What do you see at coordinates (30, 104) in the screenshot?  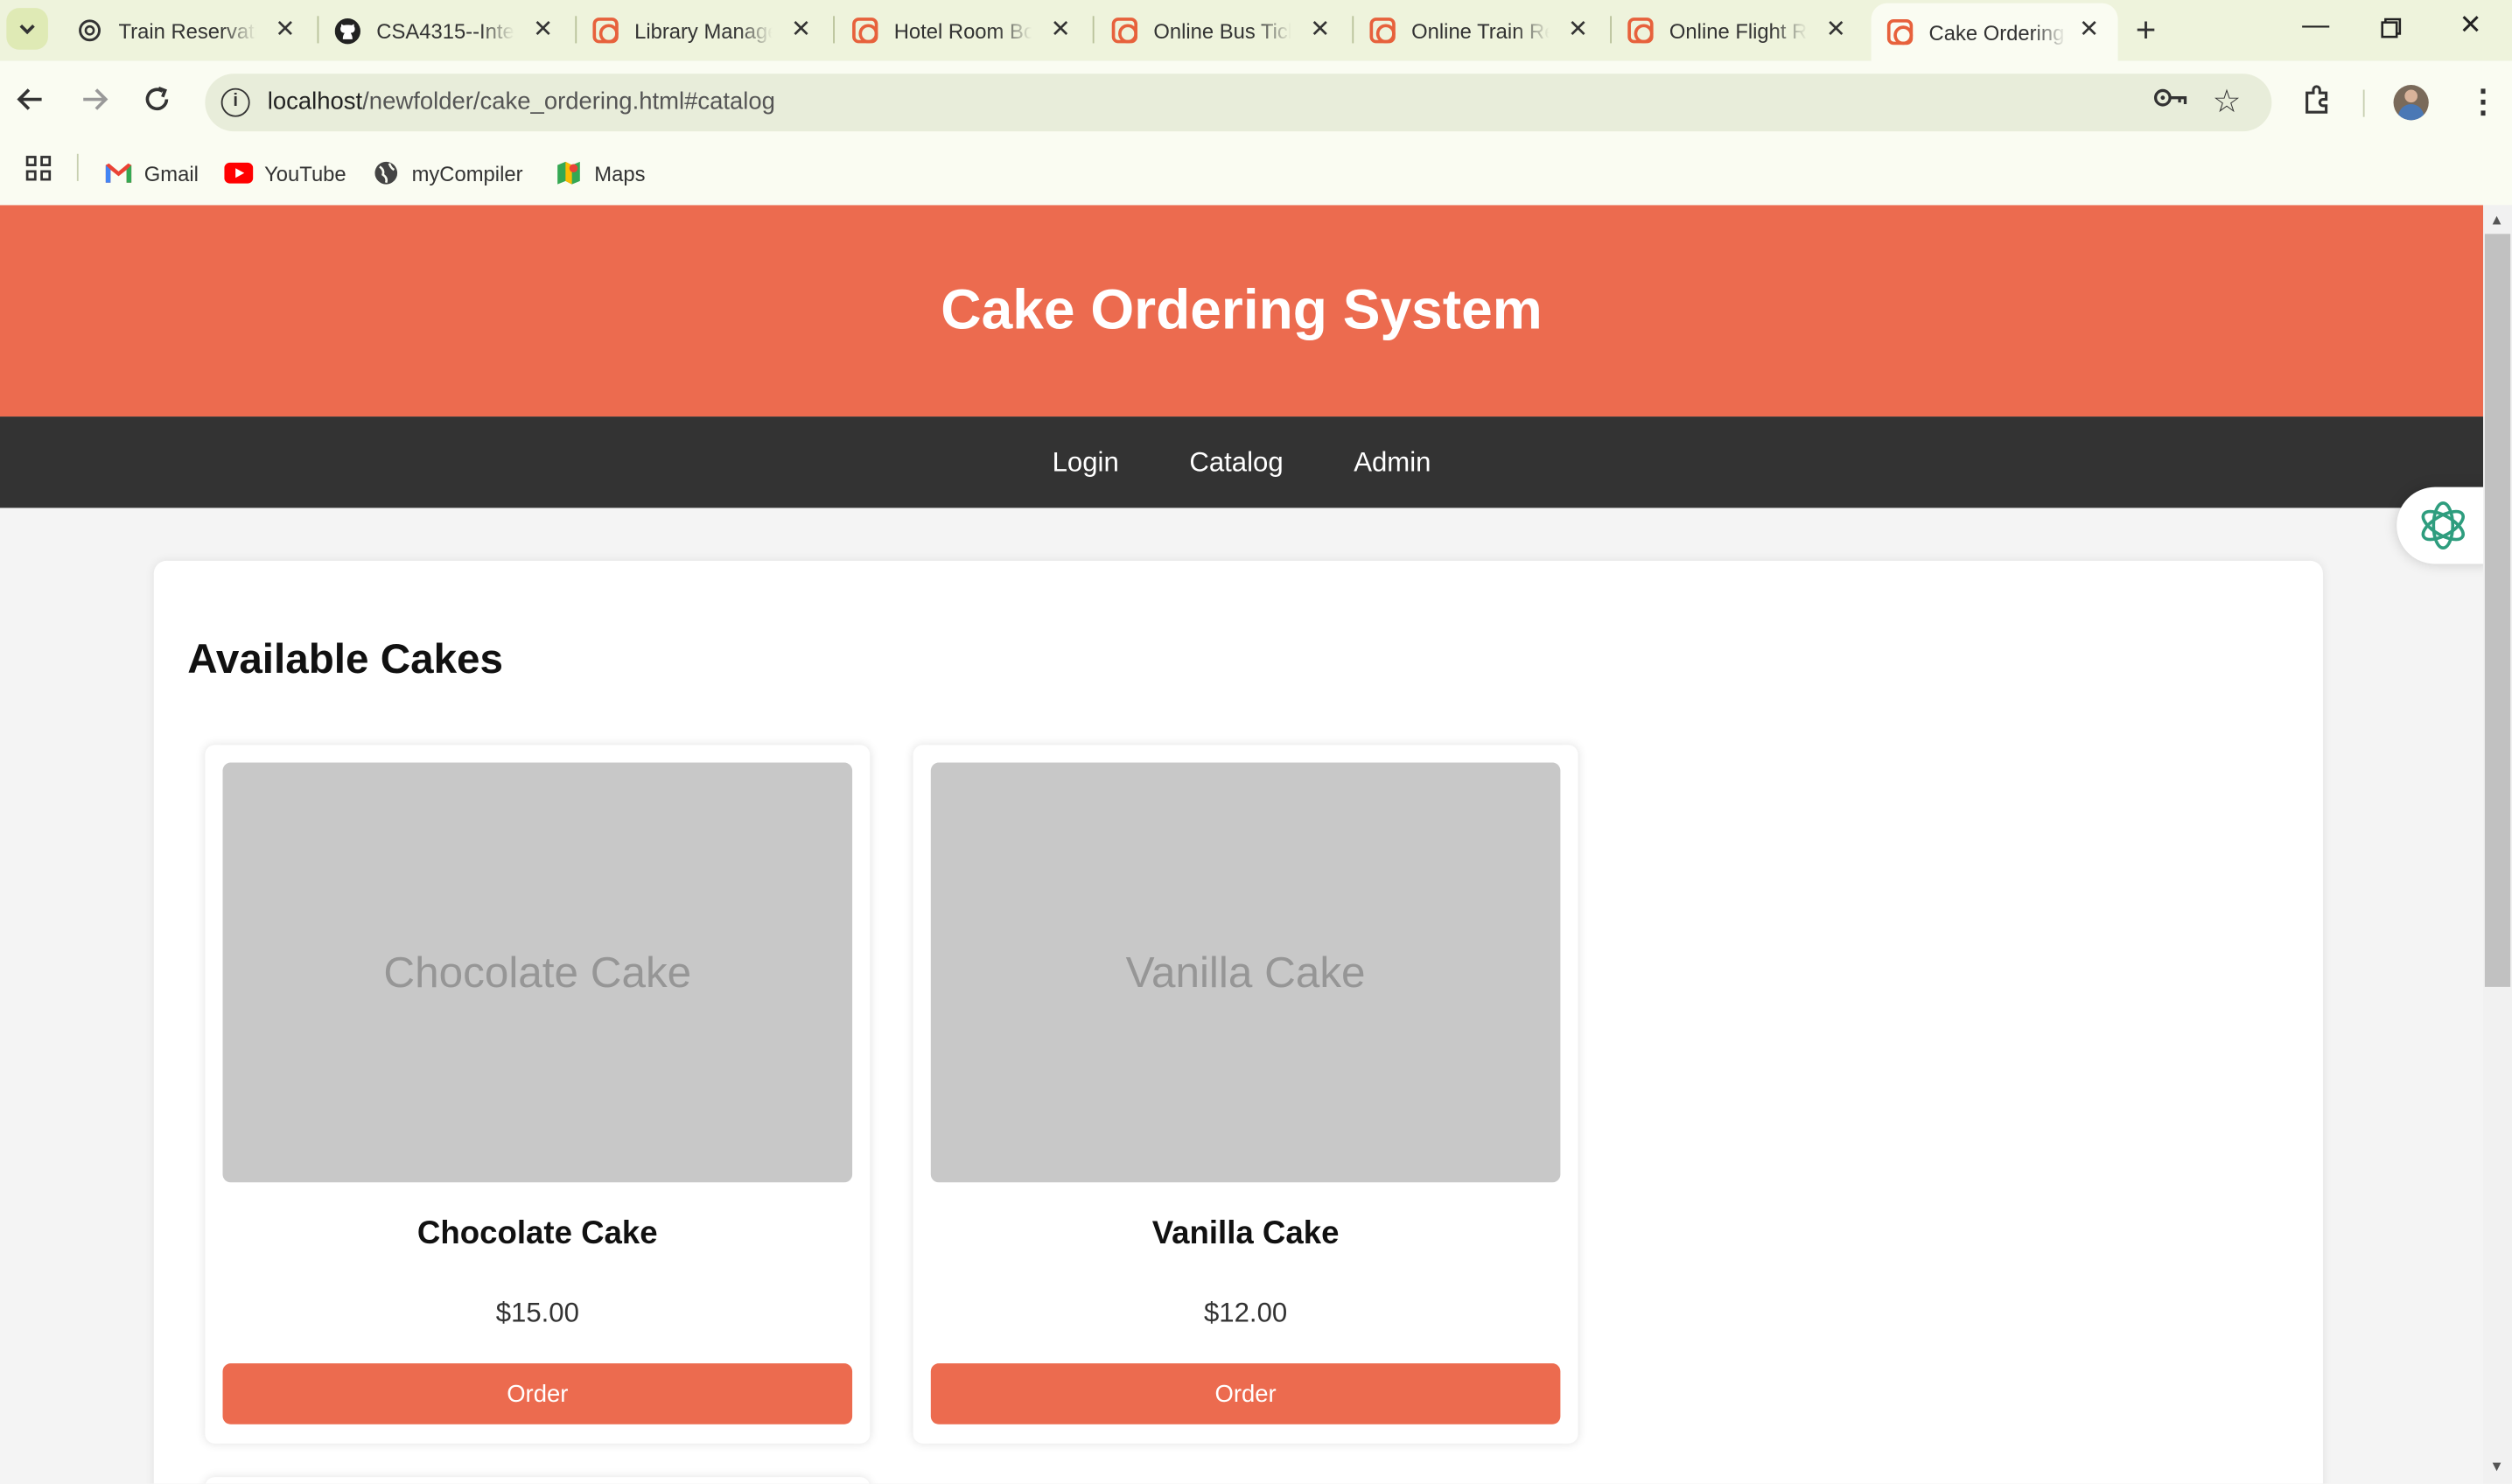 I see `back-arrow-icon` at bounding box center [30, 104].